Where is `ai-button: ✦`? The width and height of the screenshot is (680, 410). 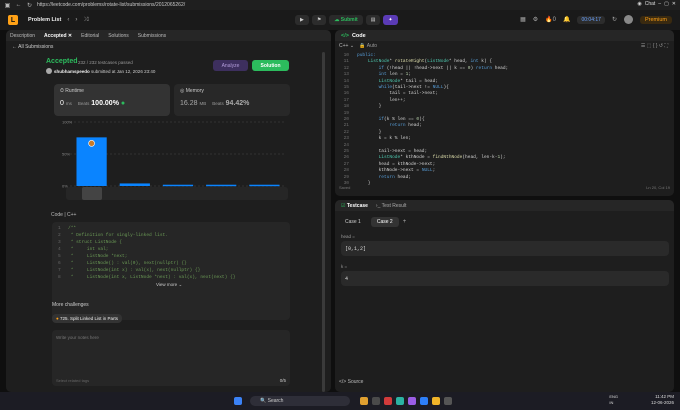
ai-button: ✦ is located at coordinates (390, 20).